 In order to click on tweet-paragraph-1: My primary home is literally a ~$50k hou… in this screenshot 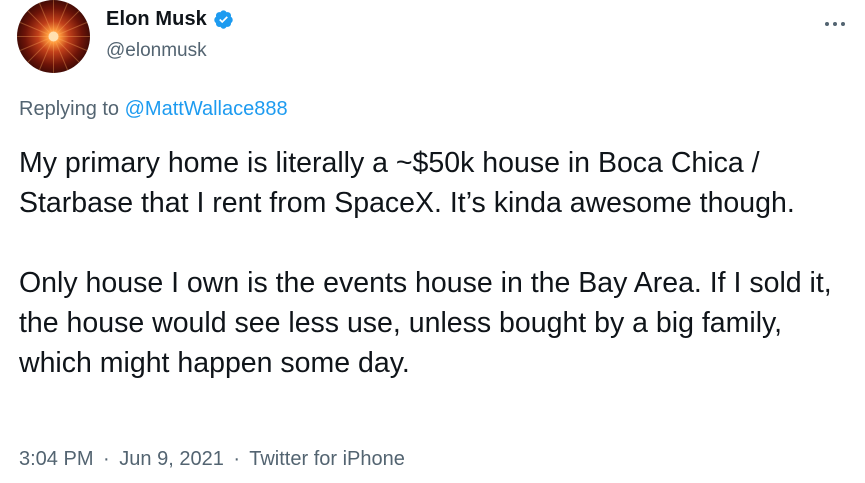, I will do `click(407, 183)`.